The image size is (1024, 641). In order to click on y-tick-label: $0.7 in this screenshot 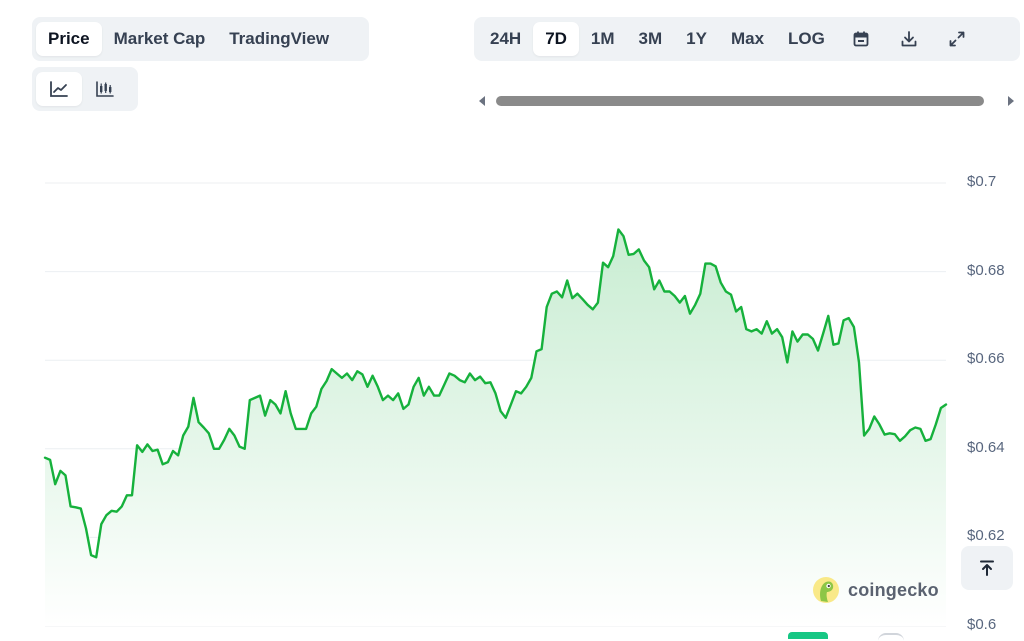, I will do `click(982, 181)`.